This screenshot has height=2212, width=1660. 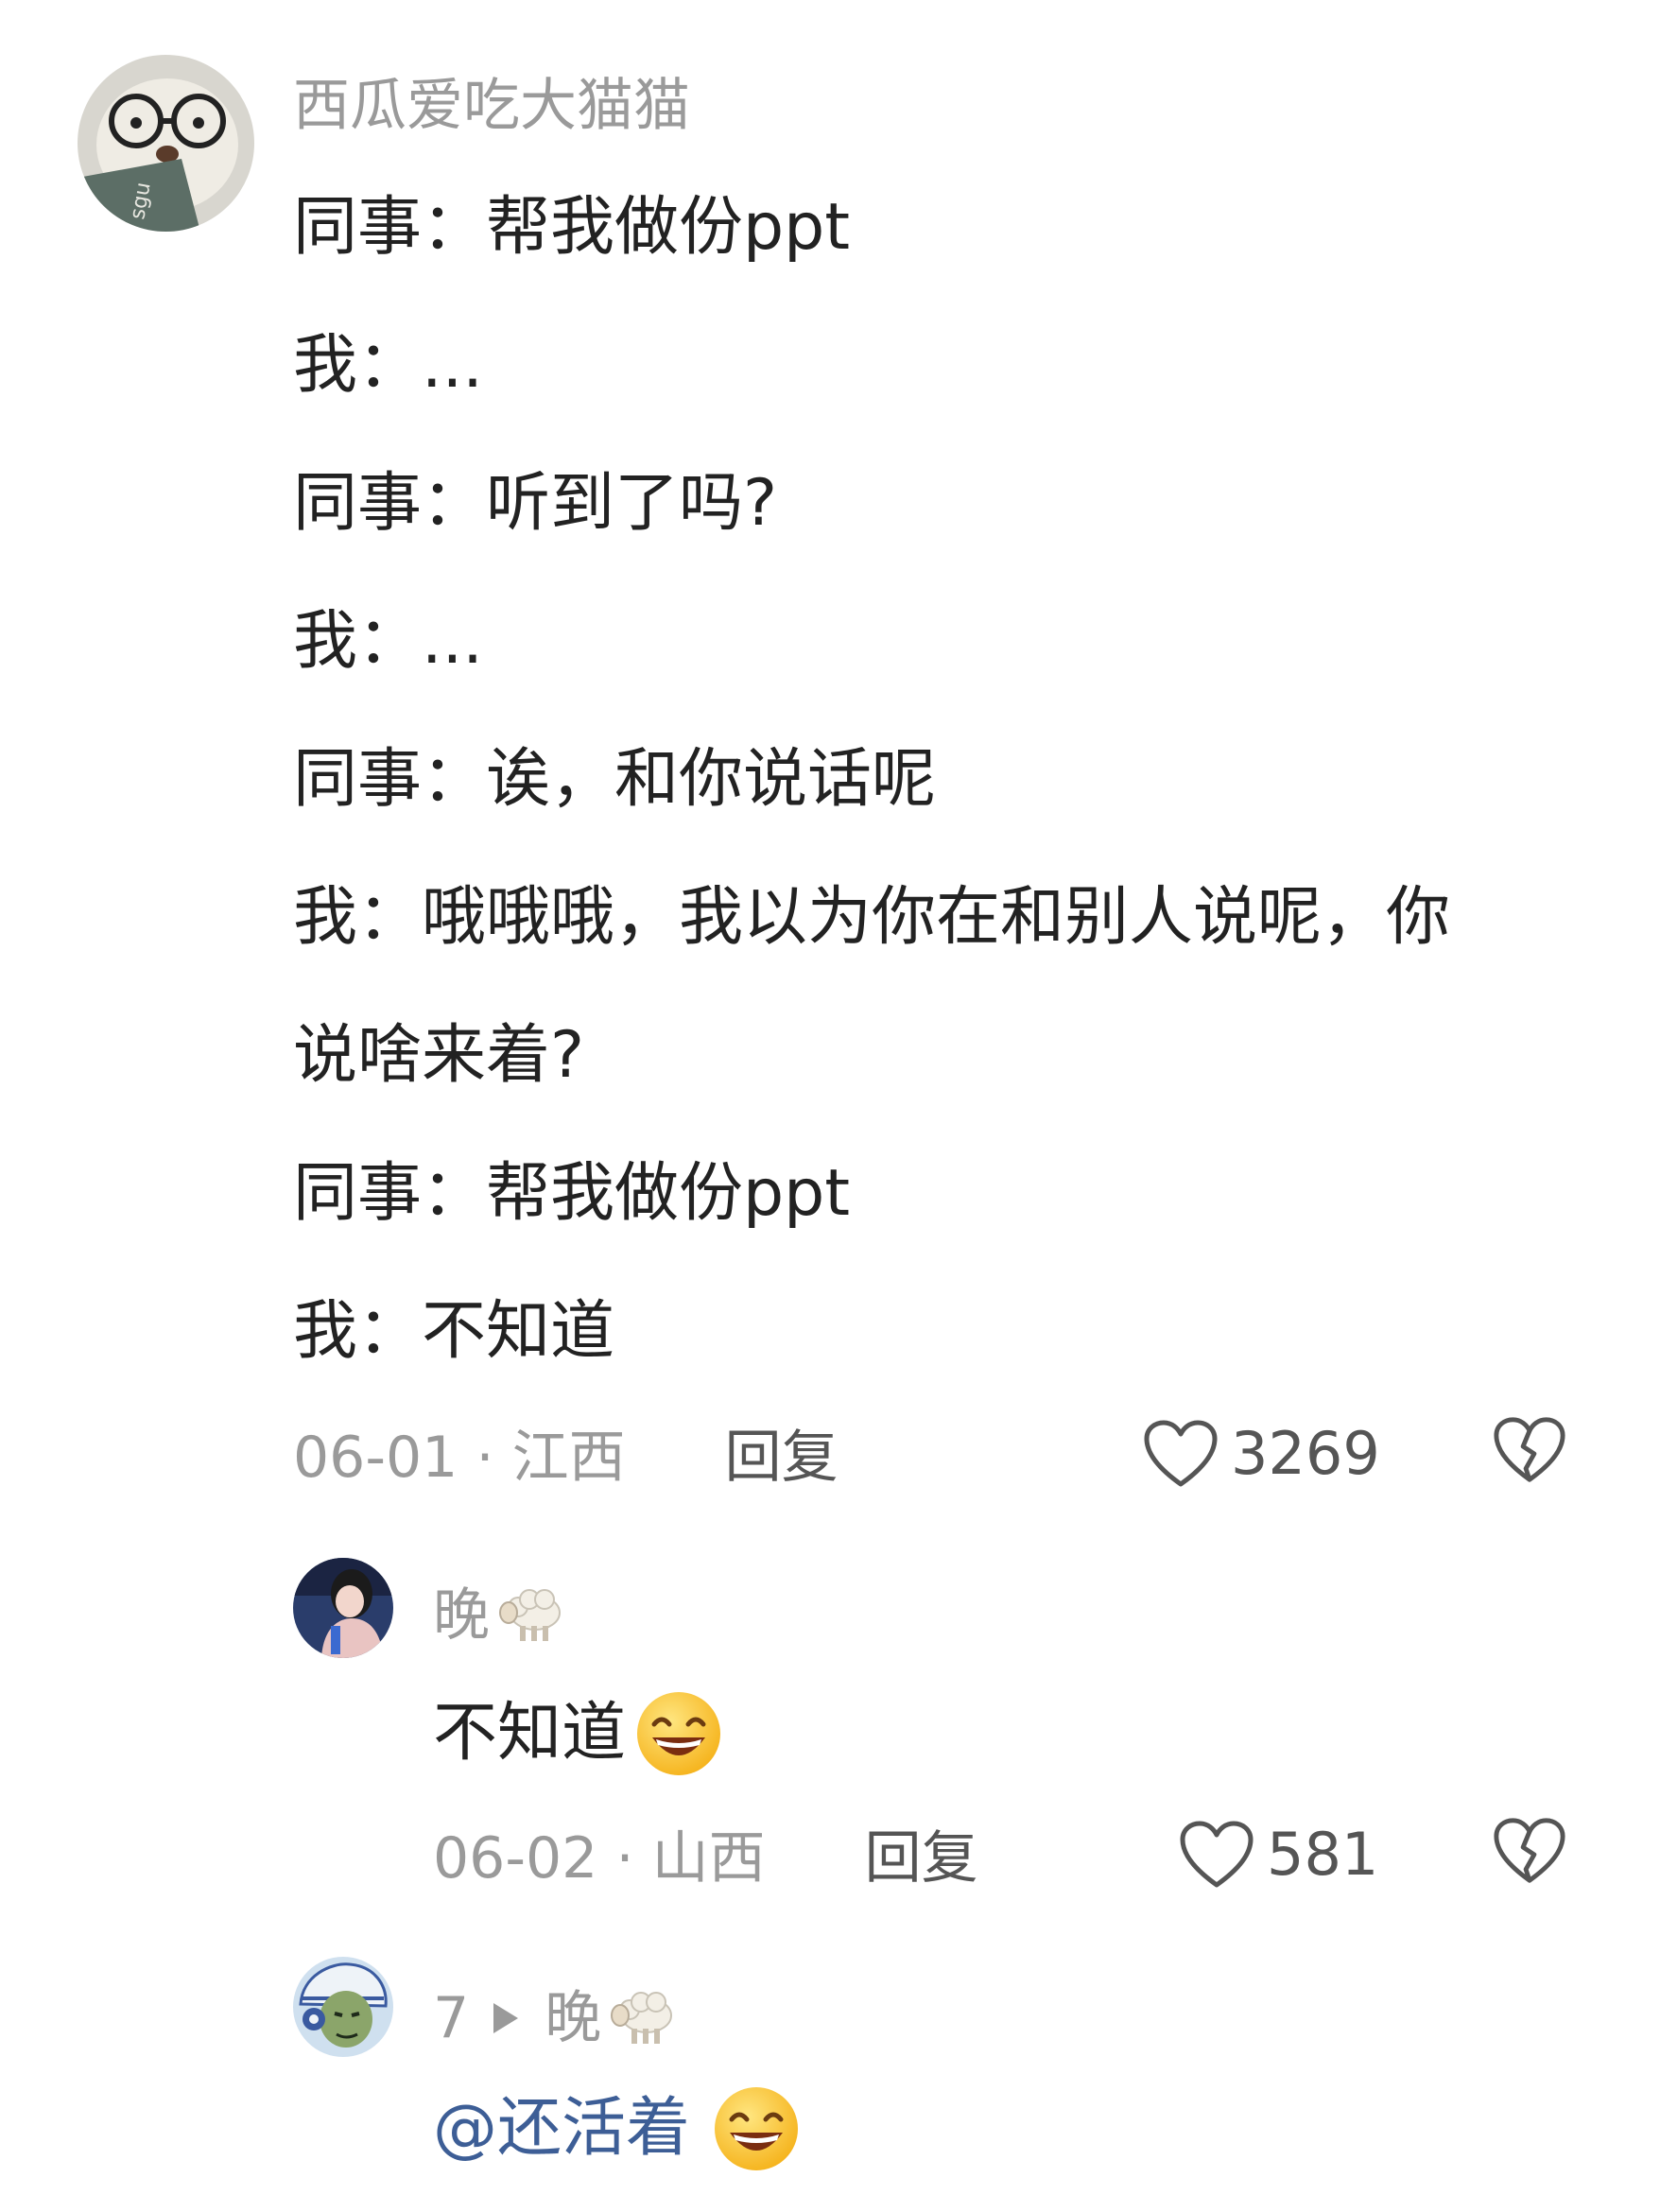 What do you see at coordinates (515, 1858) in the screenshot?
I see `reply-date: 06-02` at bounding box center [515, 1858].